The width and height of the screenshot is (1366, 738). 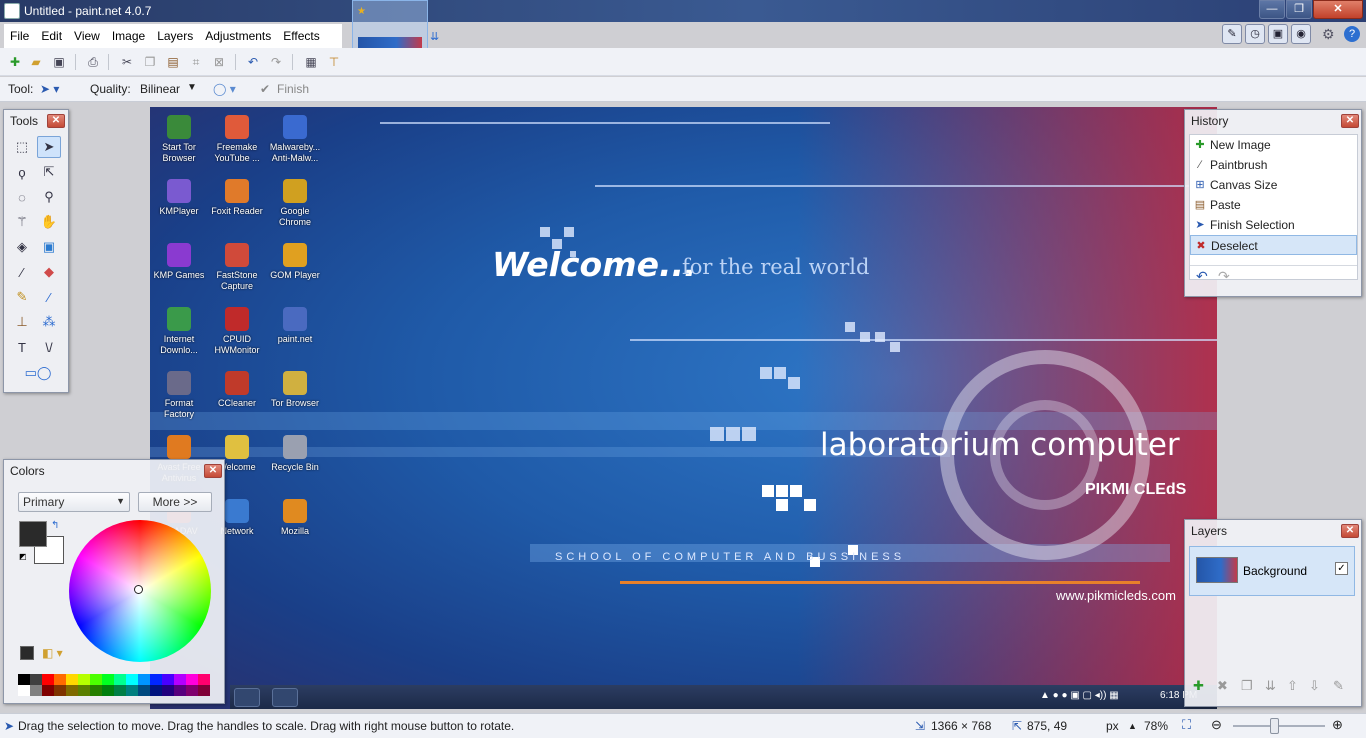 I want to click on paint-bucket-tool-icon: ◈, so click(x=22, y=247).